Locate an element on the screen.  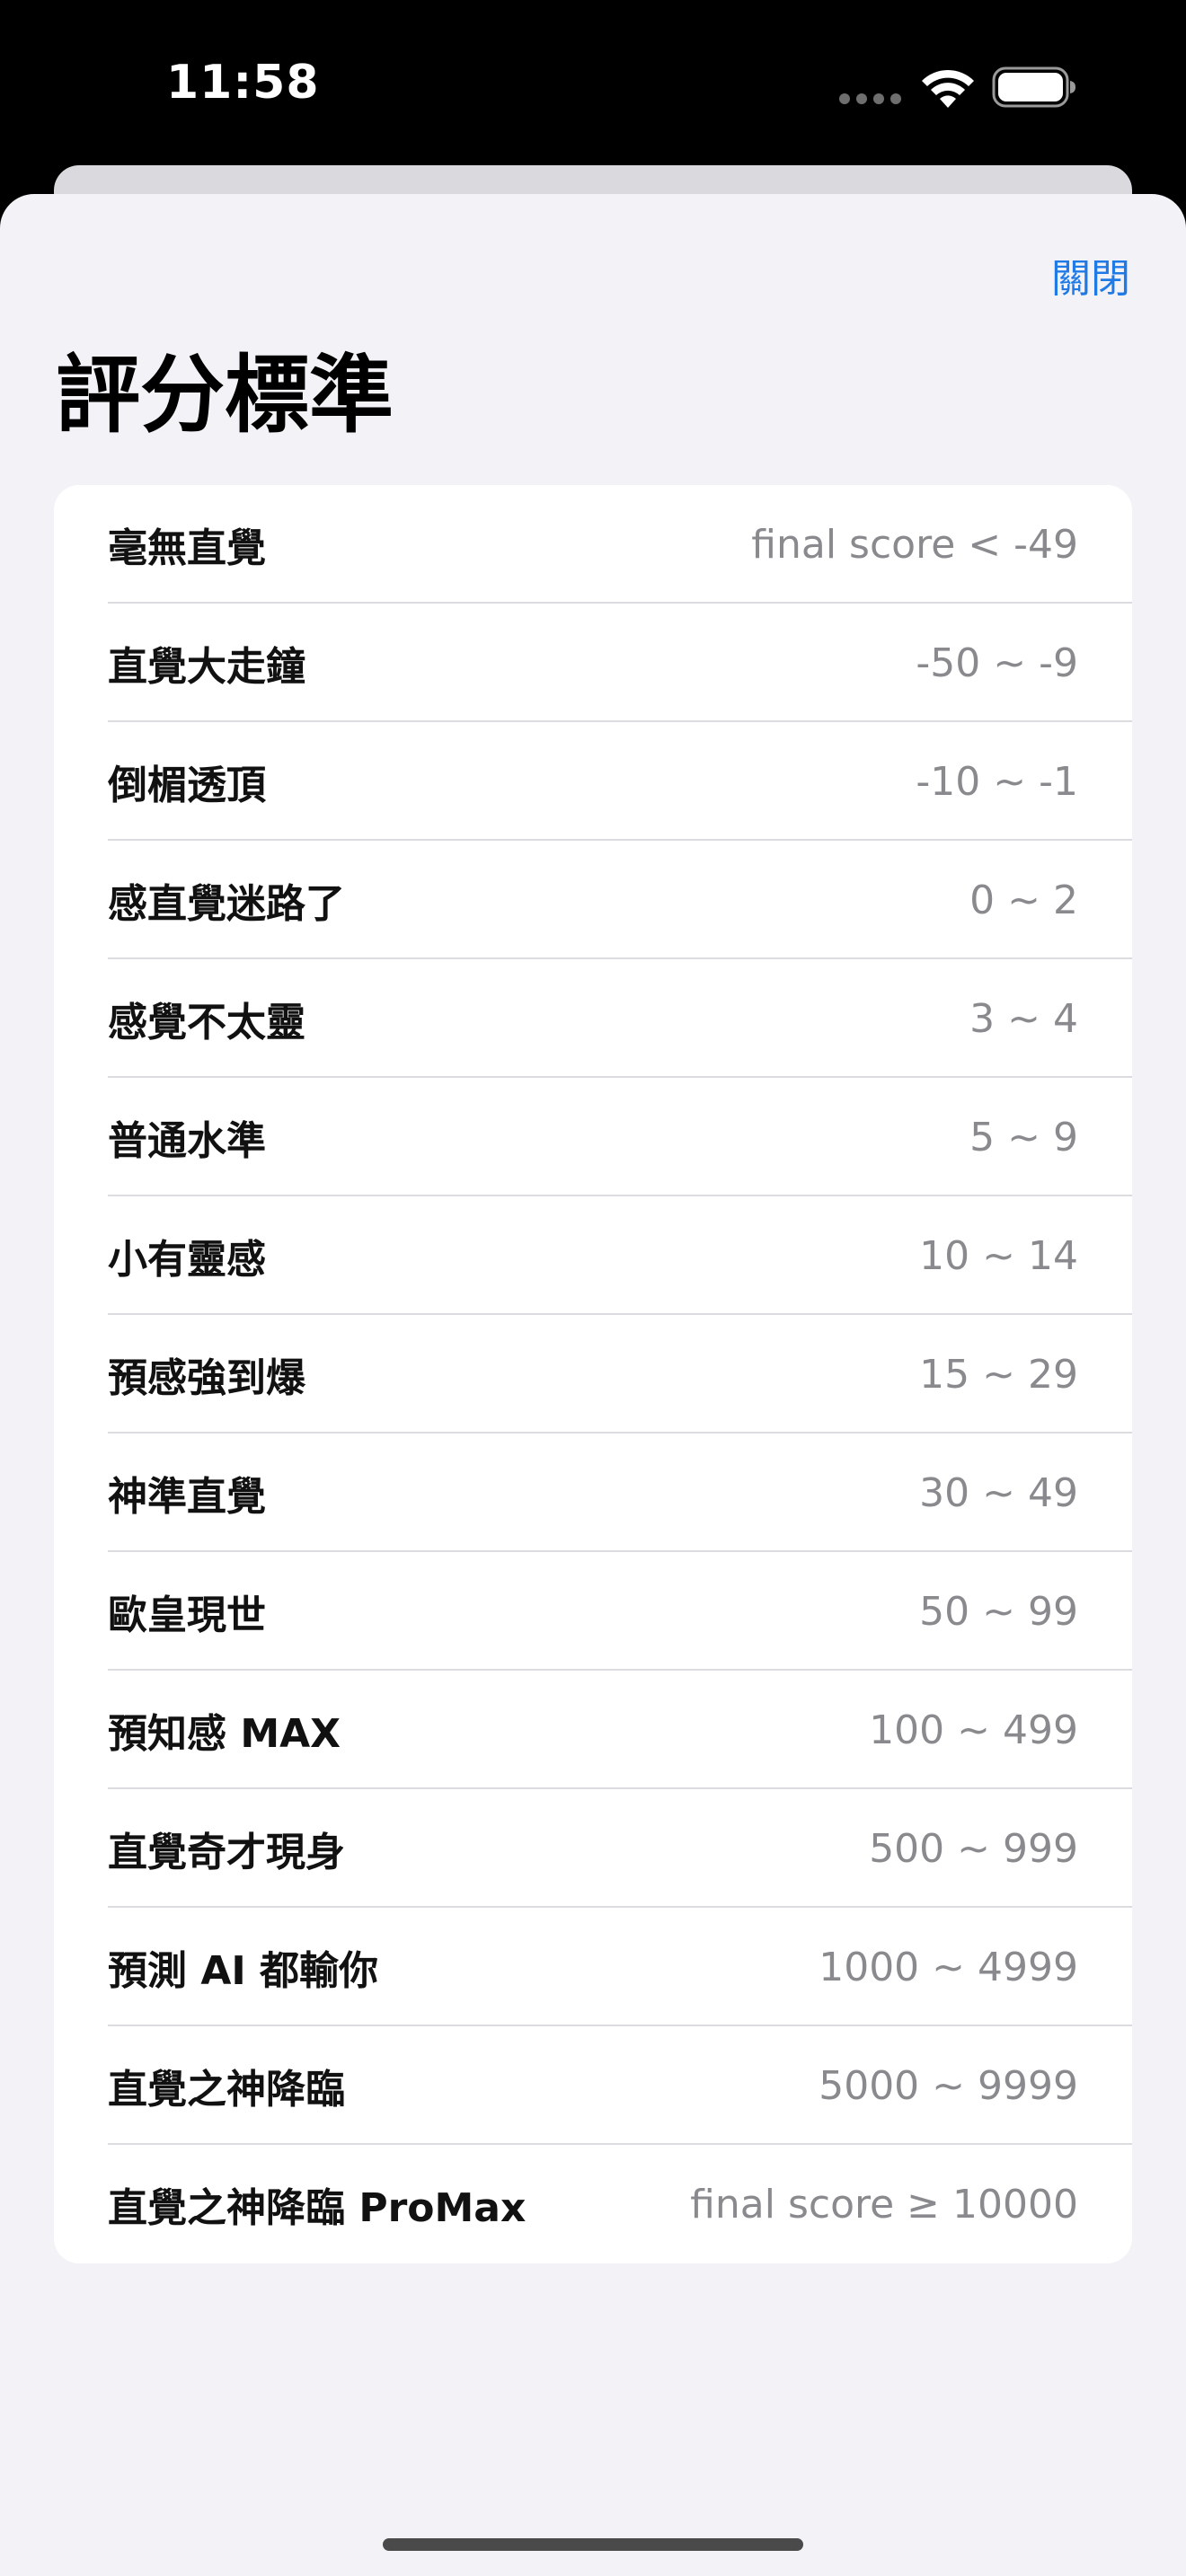
range-value: 100 ~ 499 is located at coordinates (973, 1730).